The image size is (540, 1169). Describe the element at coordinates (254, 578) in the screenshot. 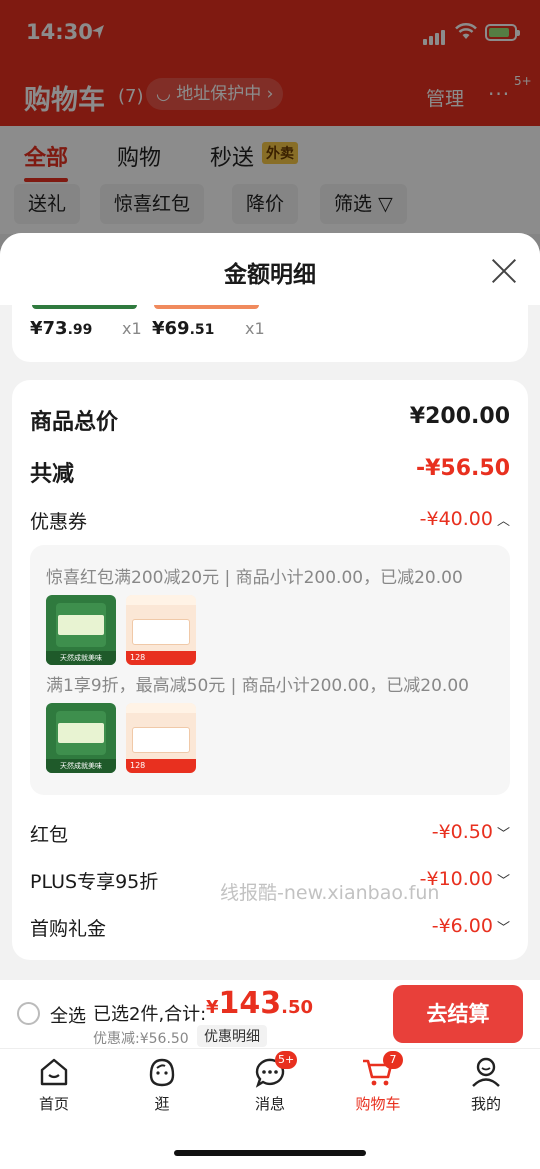

I see `coupon-line: 惊喜红包满200减20元 | 商品小计200.00，已减20.00` at that location.